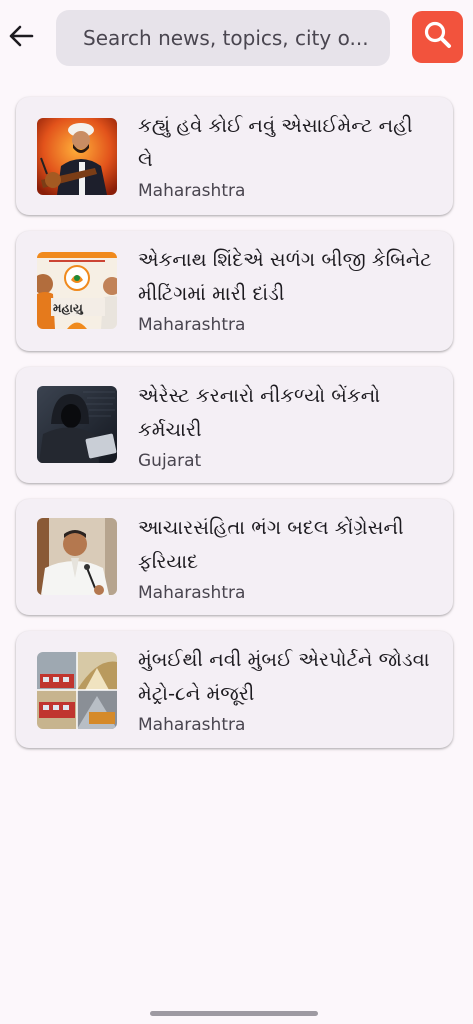  What do you see at coordinates (68, 308) in the screenshot?
I see `thumb-caption: મહાયુ` at bounding box center [68, 308].